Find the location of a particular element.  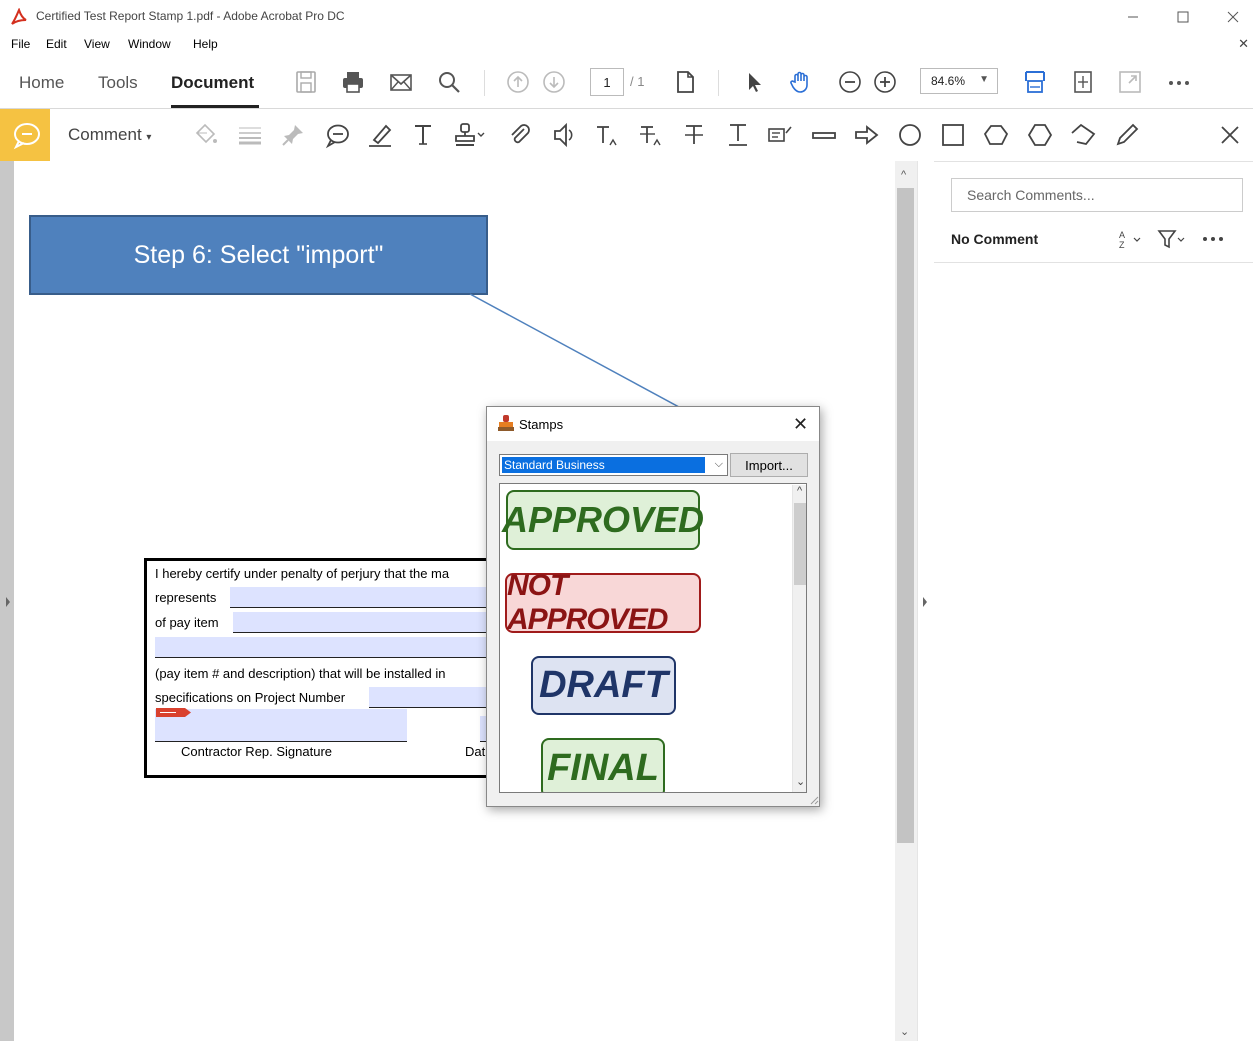

stamp-category-value: Standard Business is located at coordinates (603, 465).